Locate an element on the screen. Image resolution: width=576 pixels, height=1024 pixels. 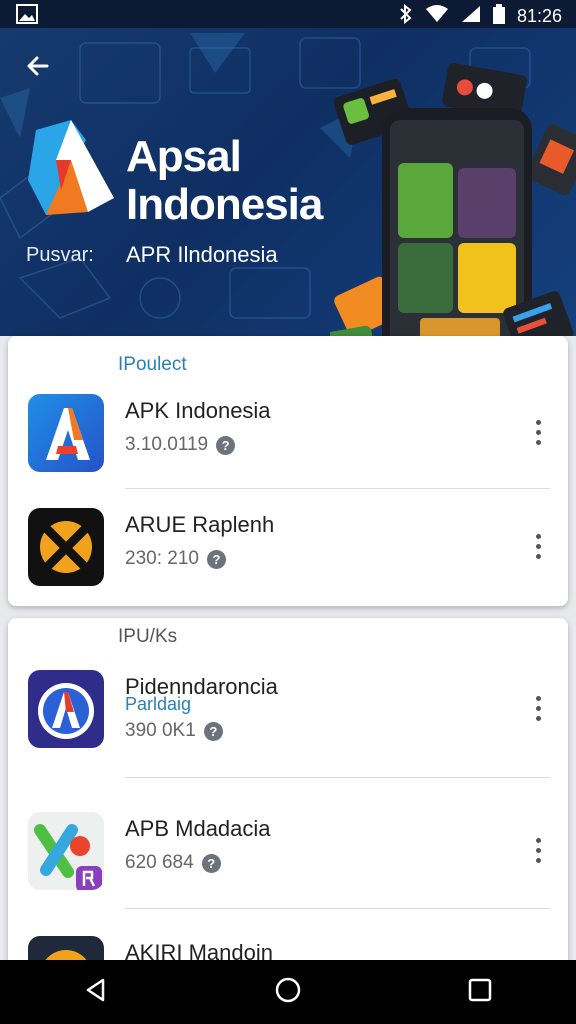
item-meta: 390 0K1 ? is located at coordinates (174, 731).